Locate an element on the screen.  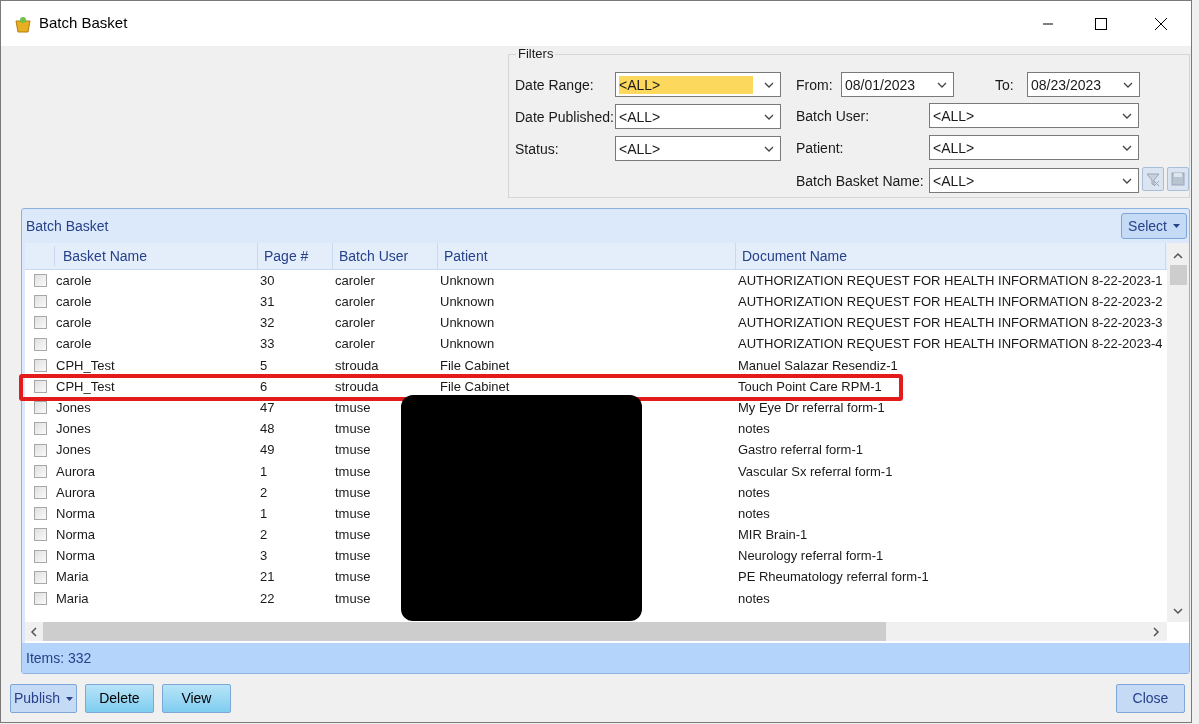
maximize-icon is located at coordinates (1101, 23).